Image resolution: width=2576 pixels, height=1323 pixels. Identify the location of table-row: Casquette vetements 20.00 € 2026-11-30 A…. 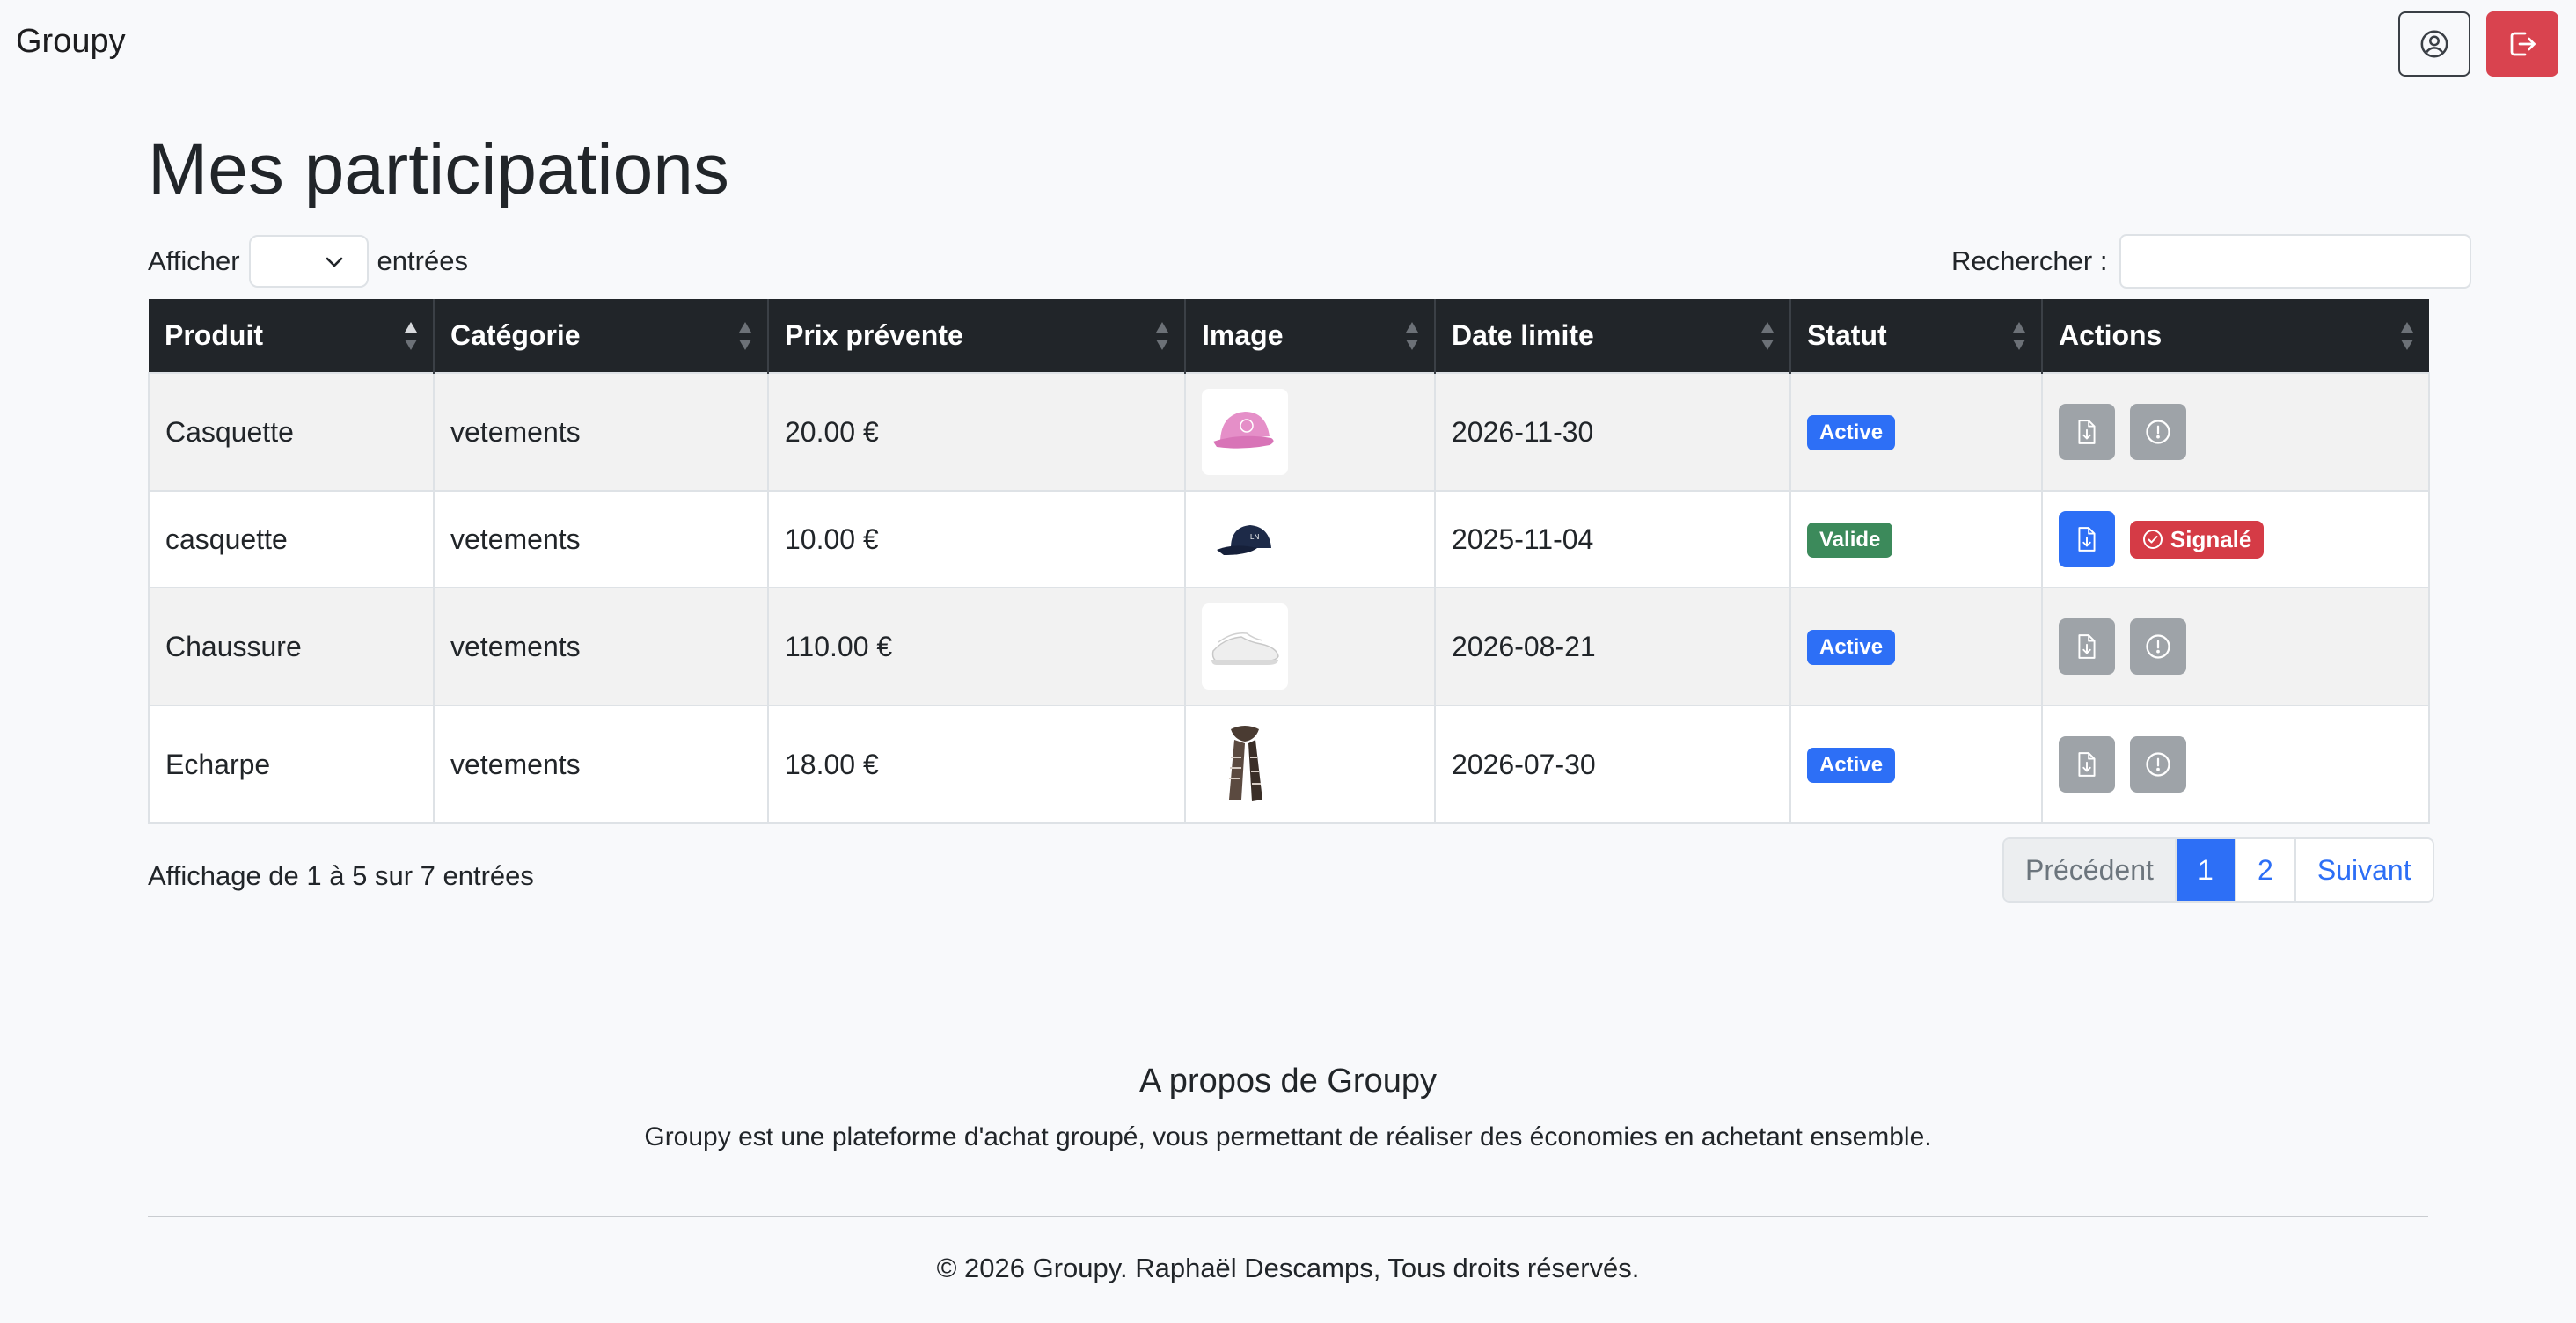
(1289, 432).